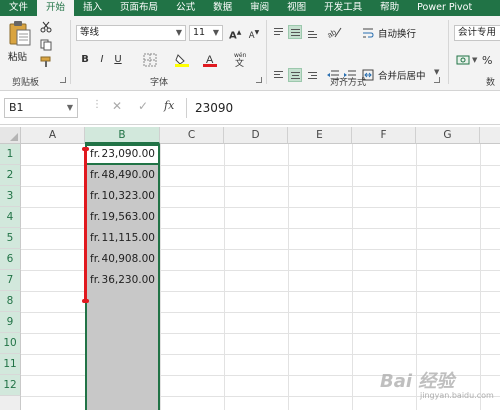 This screenshot has width=500, height=410. I want to click on orientation-icon: ab, so click(334, 32).